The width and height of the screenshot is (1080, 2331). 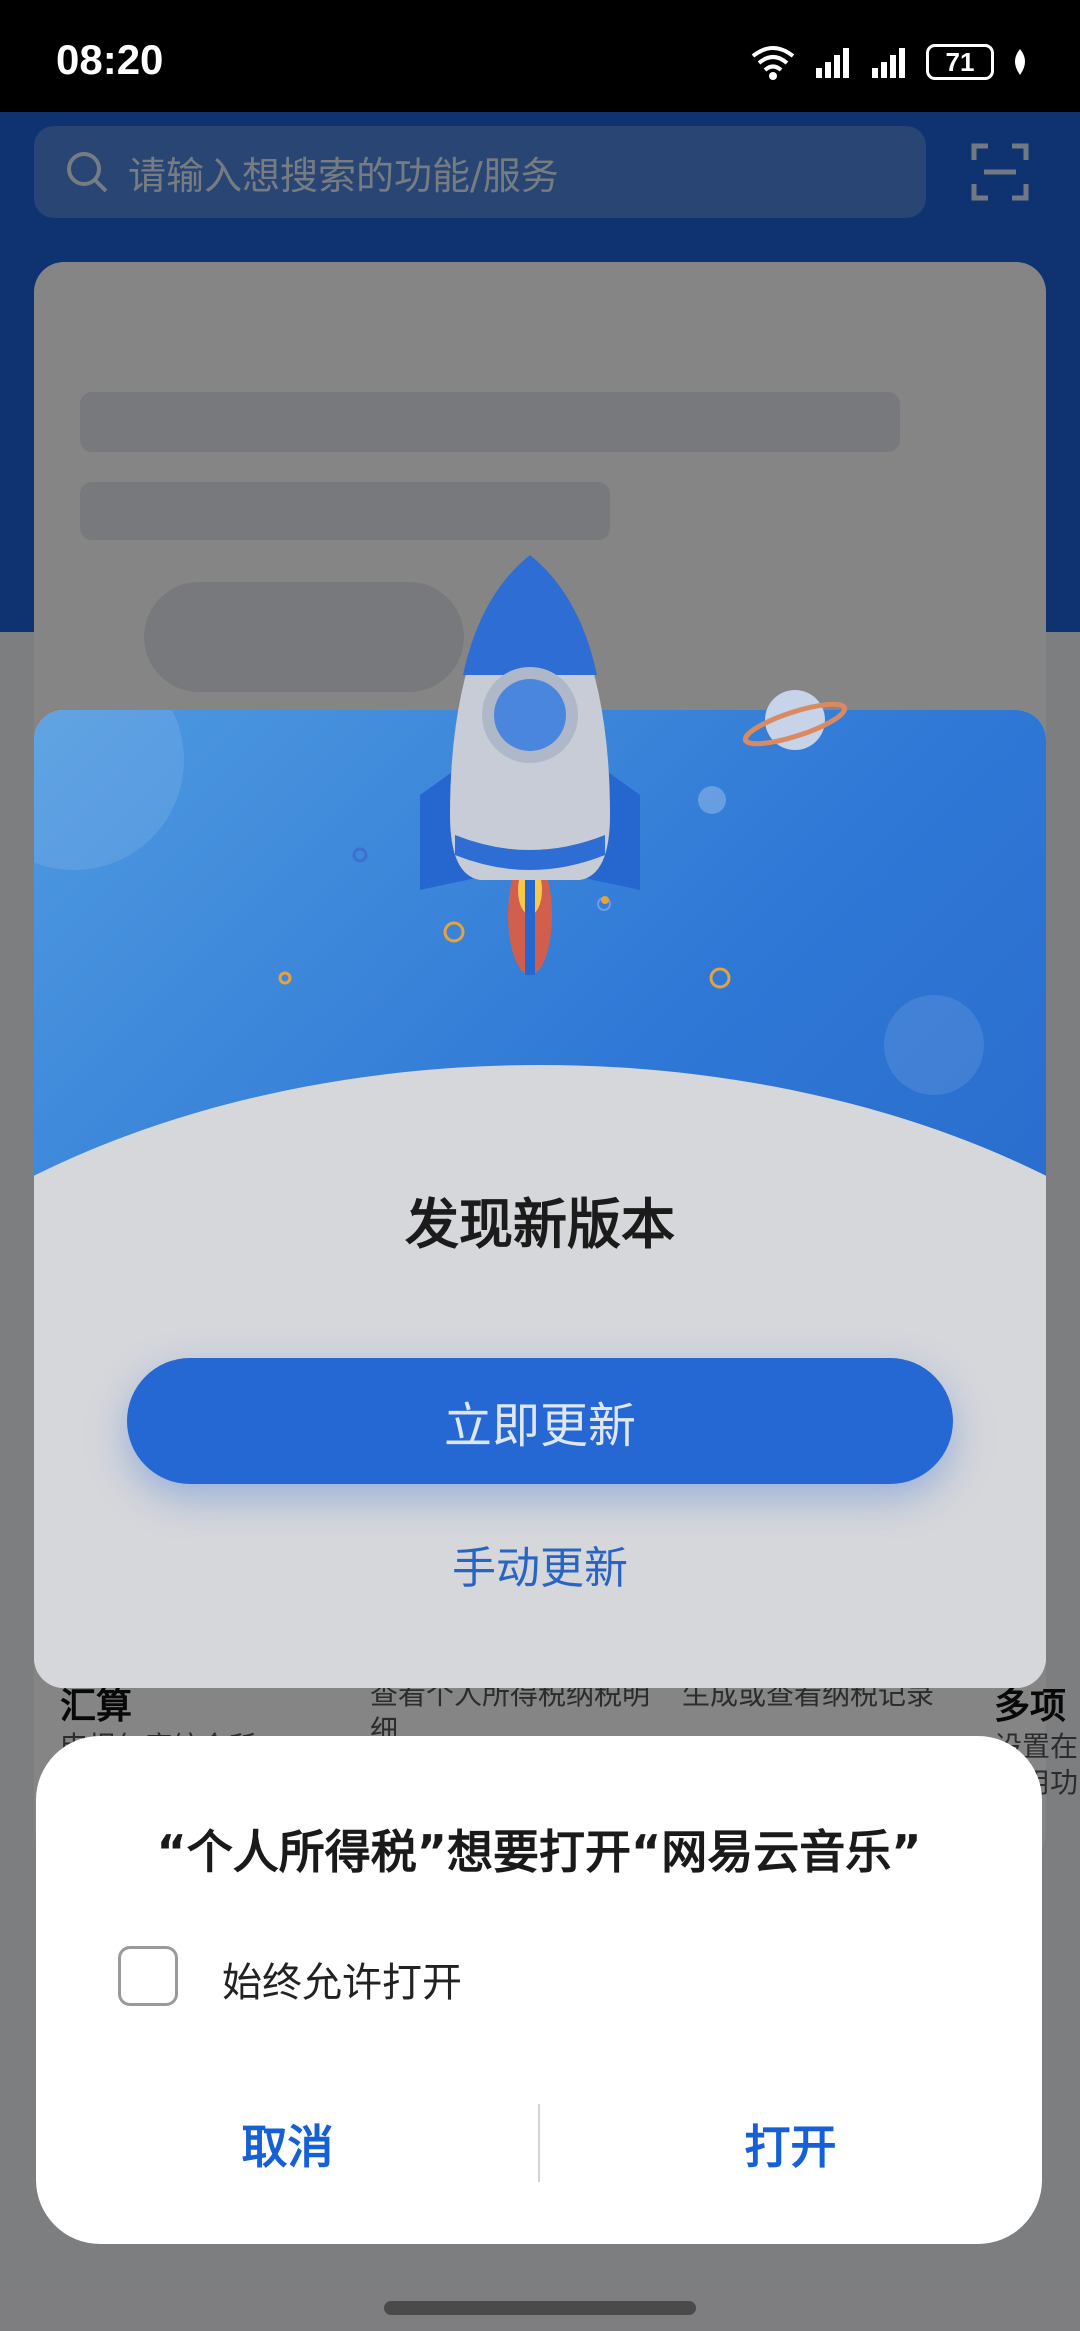 What do you see at coordinates (148, 1976) in the screenshot?
I see `always-allow-checkbox` at bounding box center [148, 1976].